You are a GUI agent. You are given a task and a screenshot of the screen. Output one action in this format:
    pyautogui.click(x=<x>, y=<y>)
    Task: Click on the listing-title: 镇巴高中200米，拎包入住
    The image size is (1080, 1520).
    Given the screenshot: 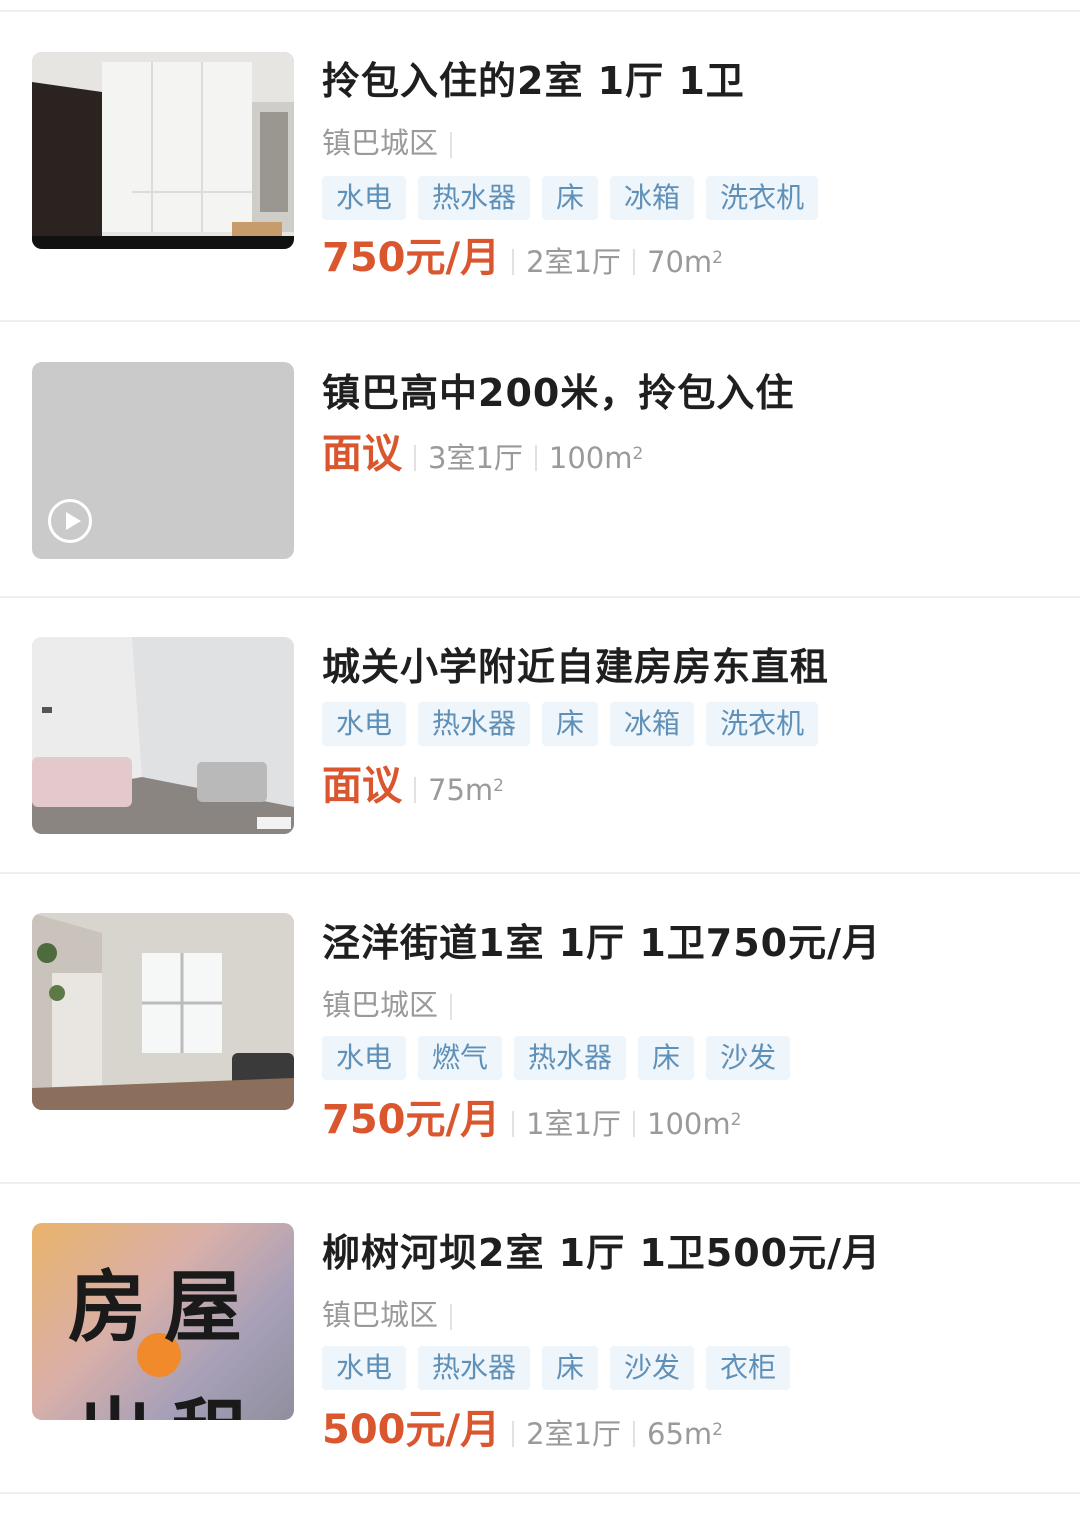 What is the action you would take?
    pyautogui.click(x=558, y=389)
    